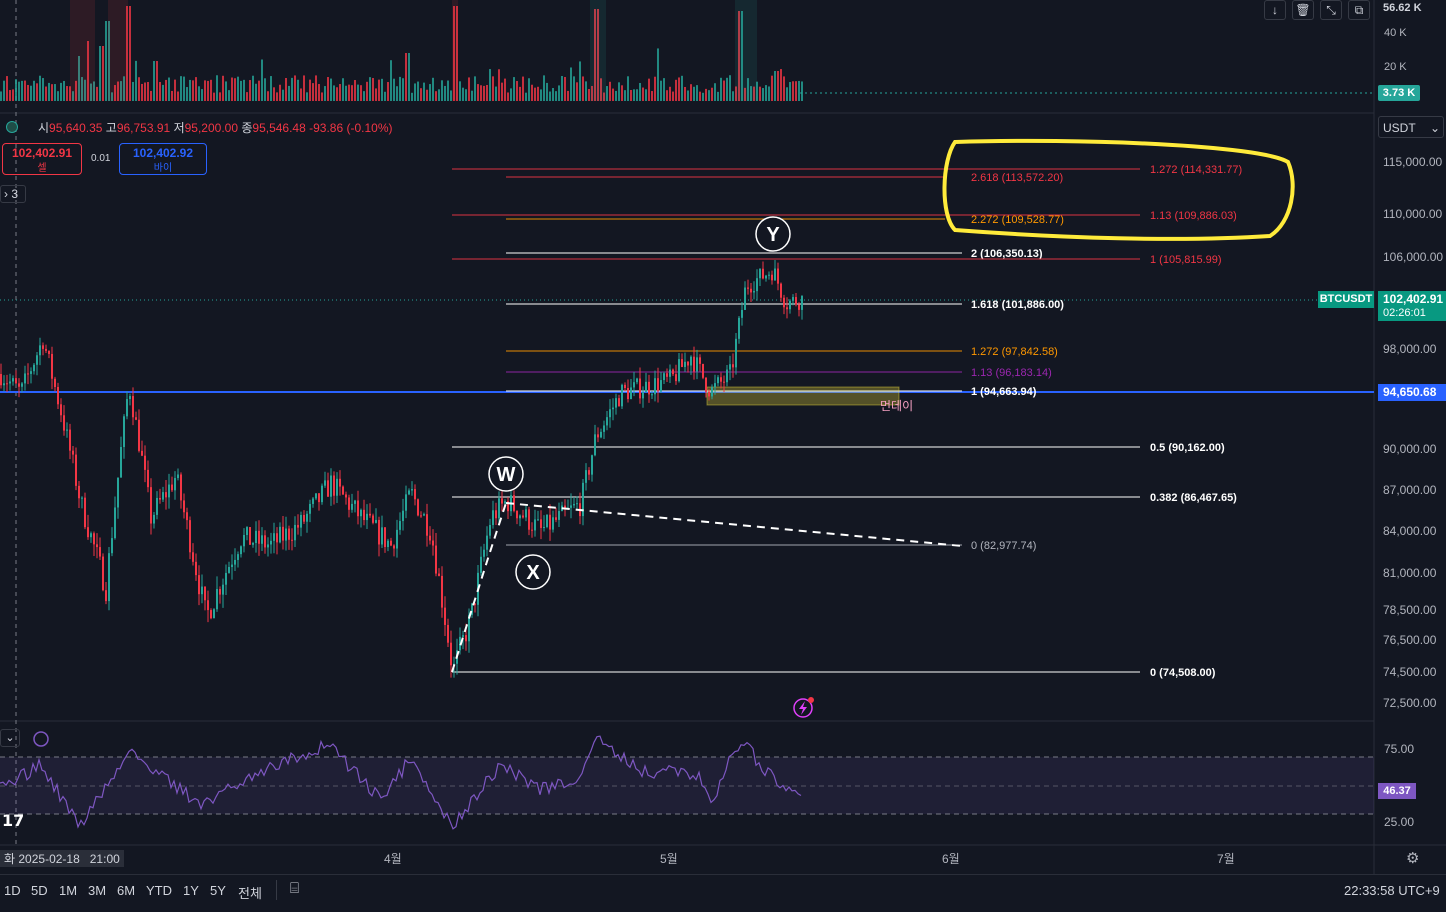 Image resolution: width=1446 pixels, height=912 pixels. Describe the element at coordinates (163, 168) in the screenshot. I see `buy-label: 바이` at that location.